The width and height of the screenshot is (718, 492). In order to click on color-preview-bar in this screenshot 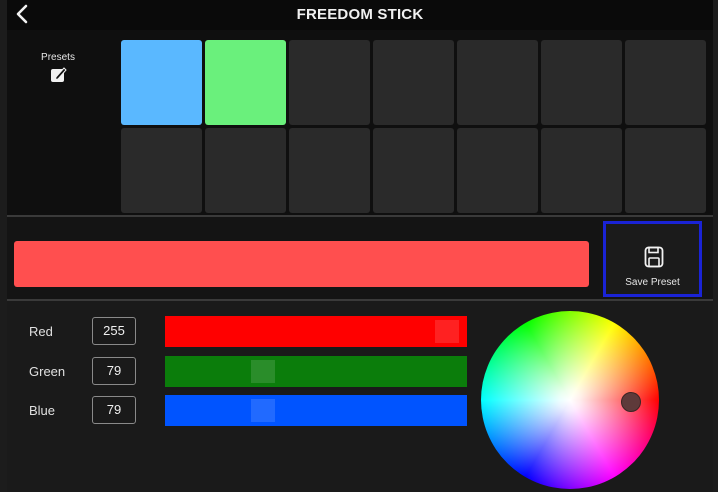, I will do `click(301, 264)`.